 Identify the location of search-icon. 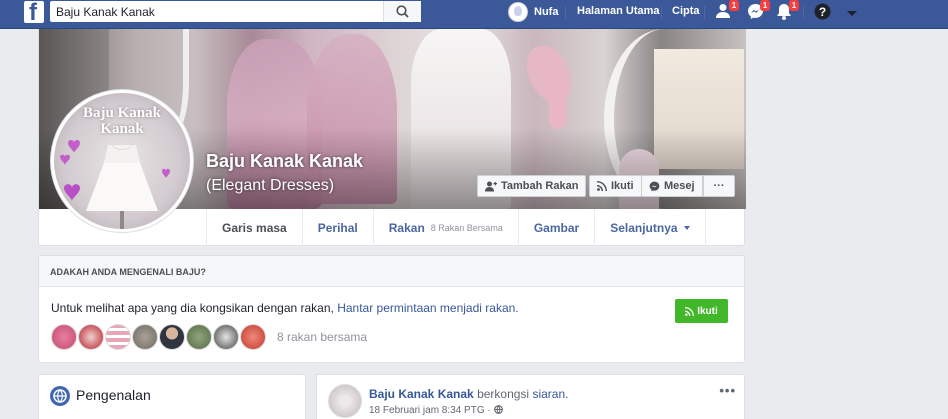
(402, 11).